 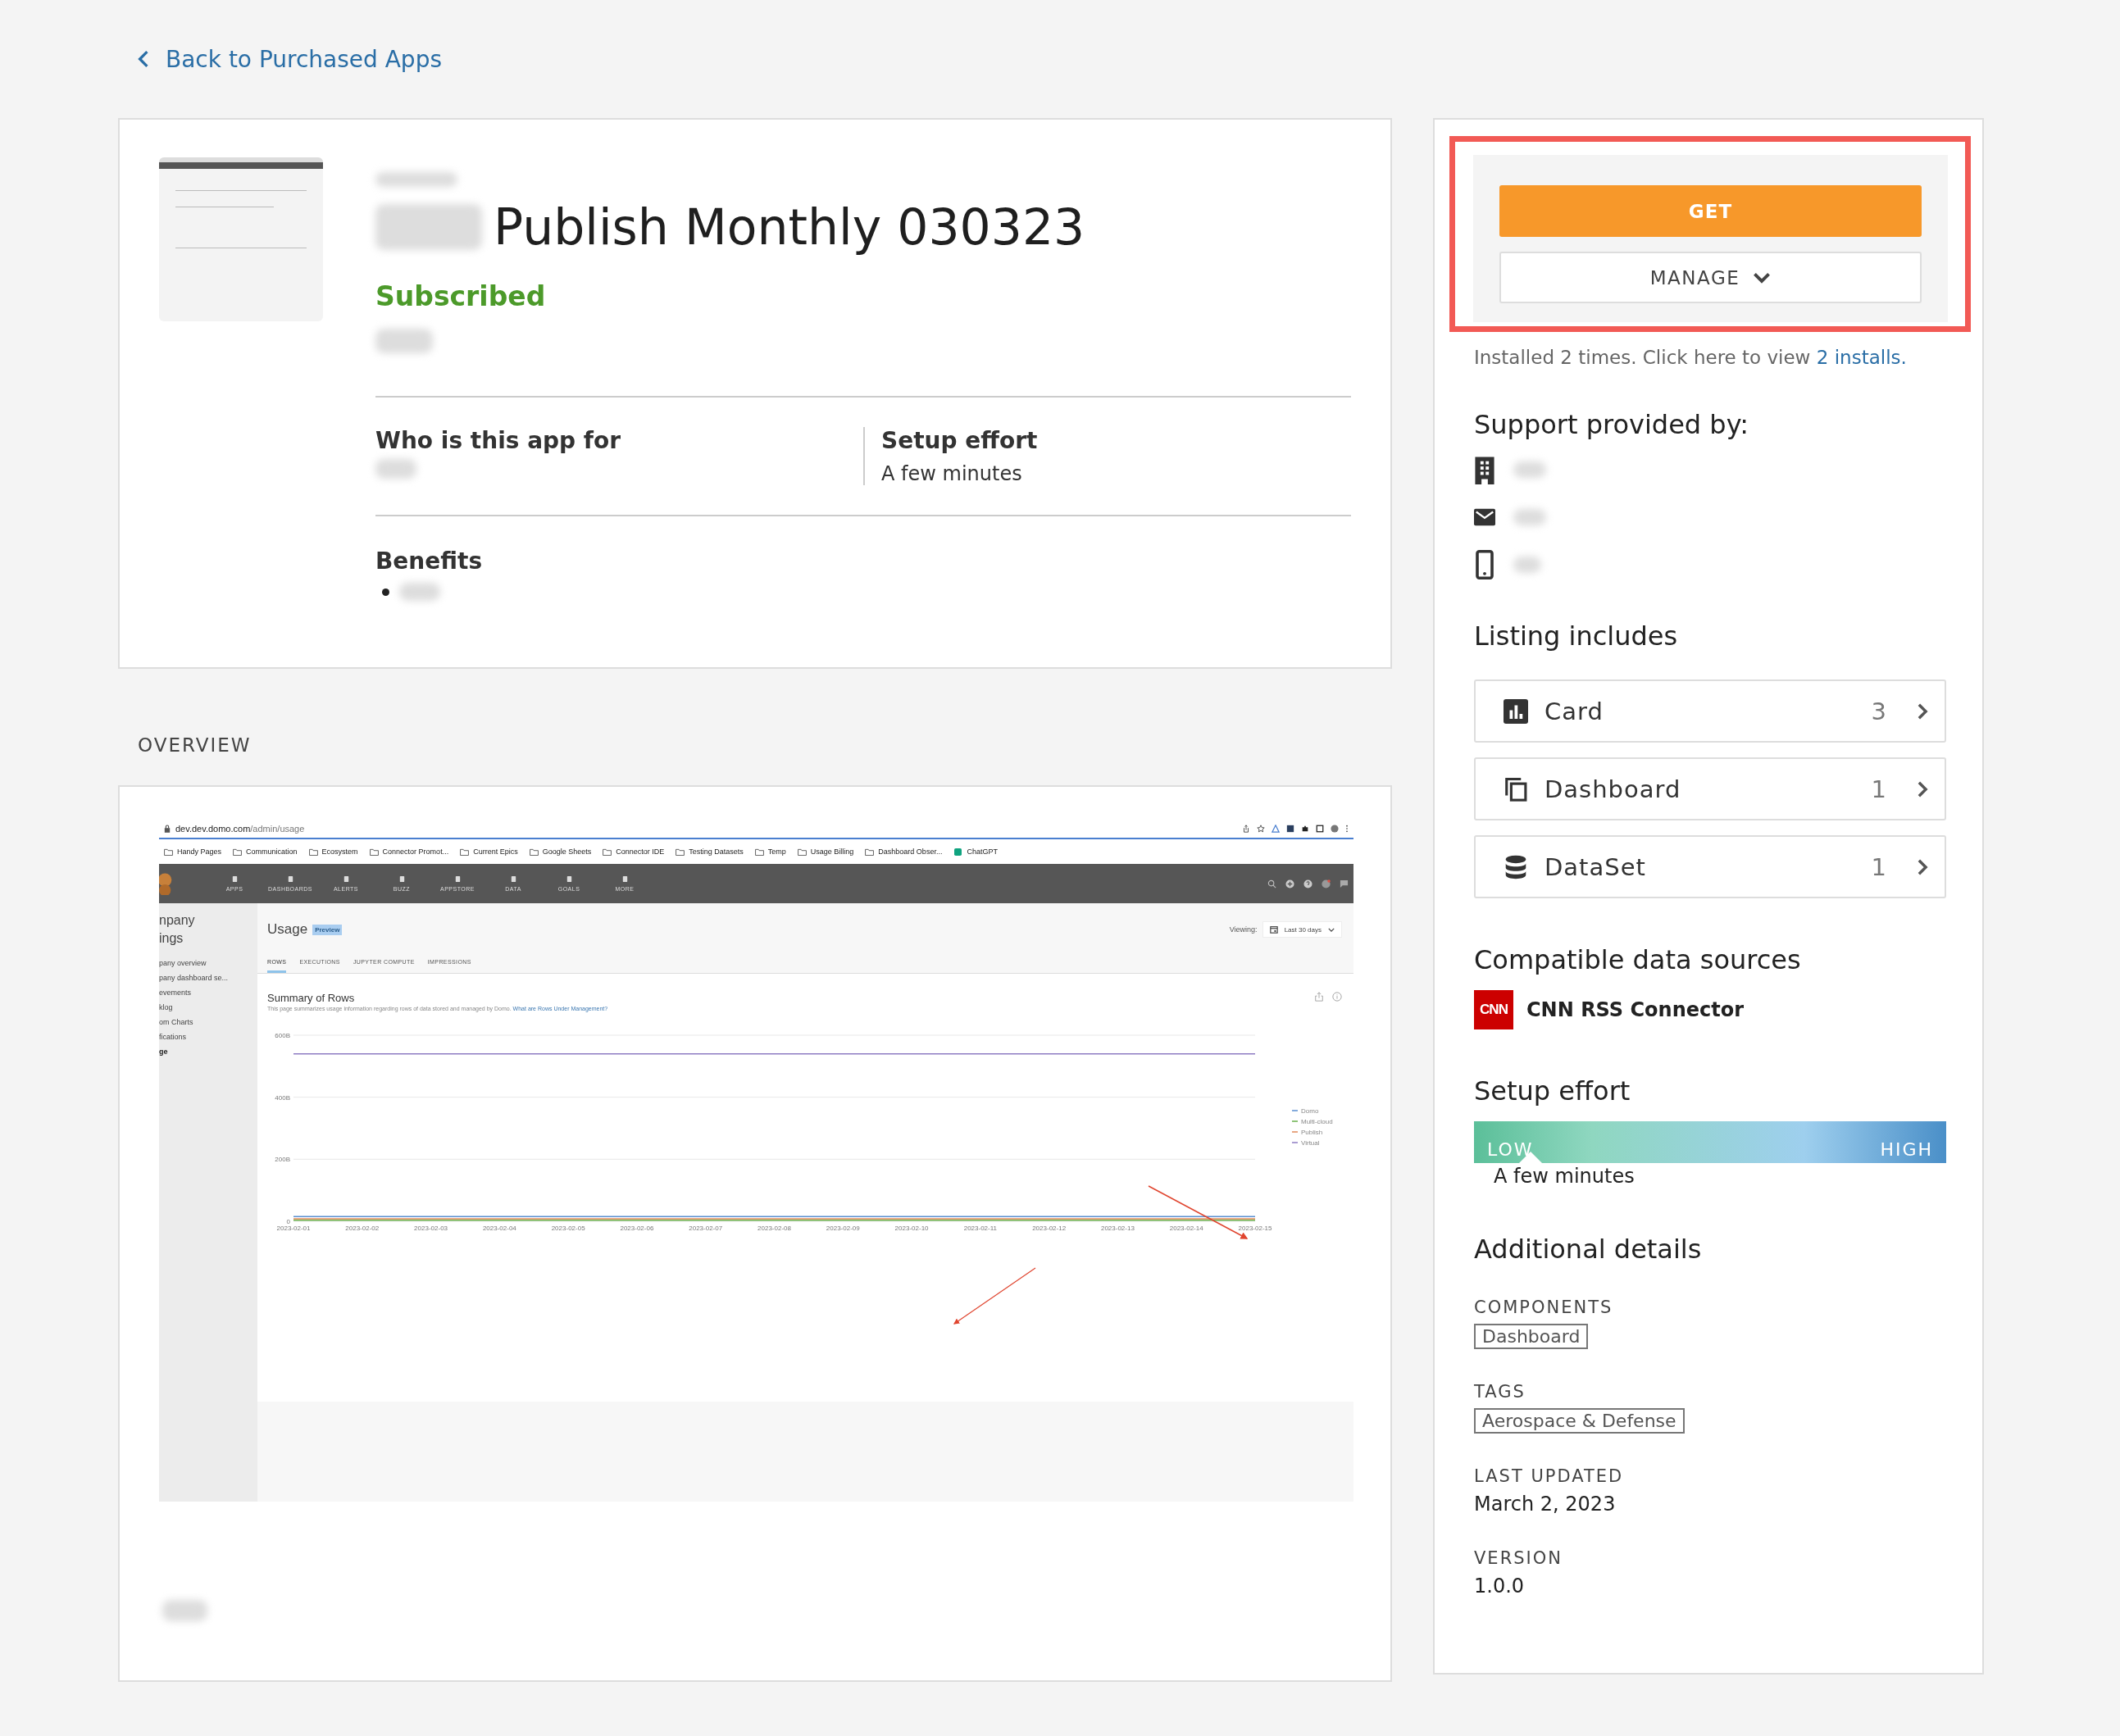 What do you see at coordinates (1861, 357) in the screenshot?
I see `installs-link: 2 installs.` at bounding box center [1861, 357].